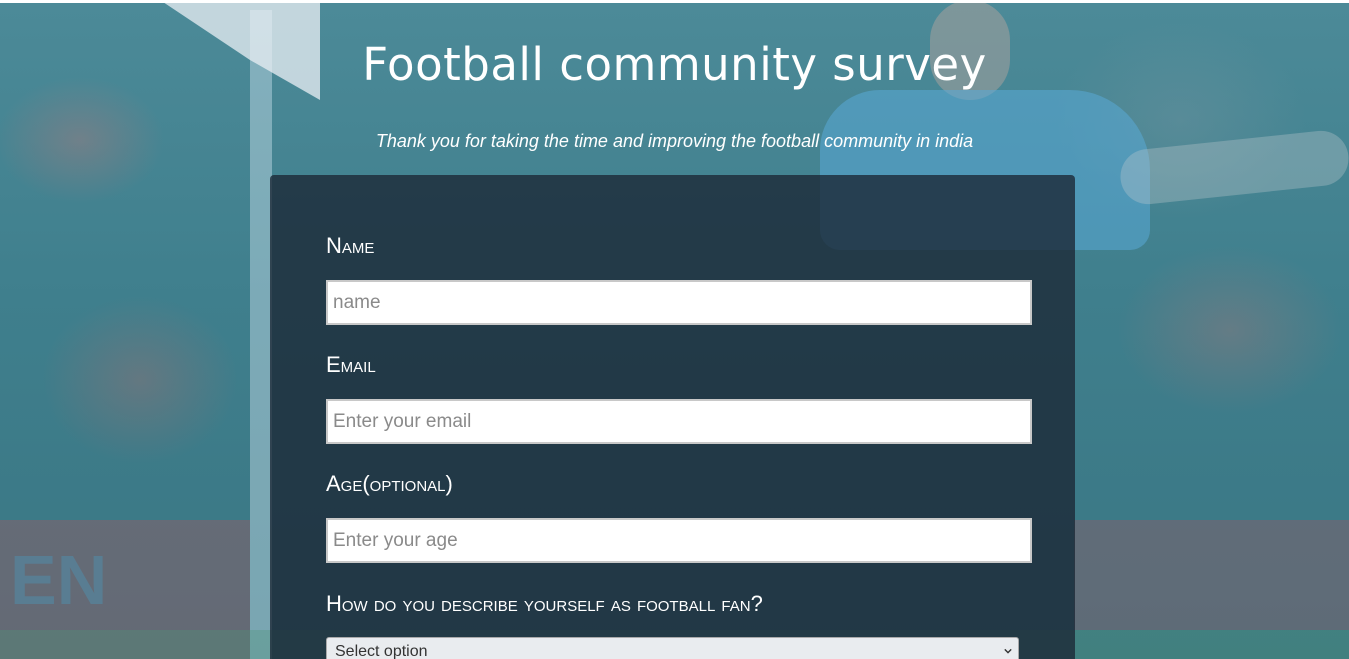 This screenshot has height=659, width=1349. What do you see at coordinates (679, 540) in the screenshot?
I see `age-input` at bounding box center [679, 540].